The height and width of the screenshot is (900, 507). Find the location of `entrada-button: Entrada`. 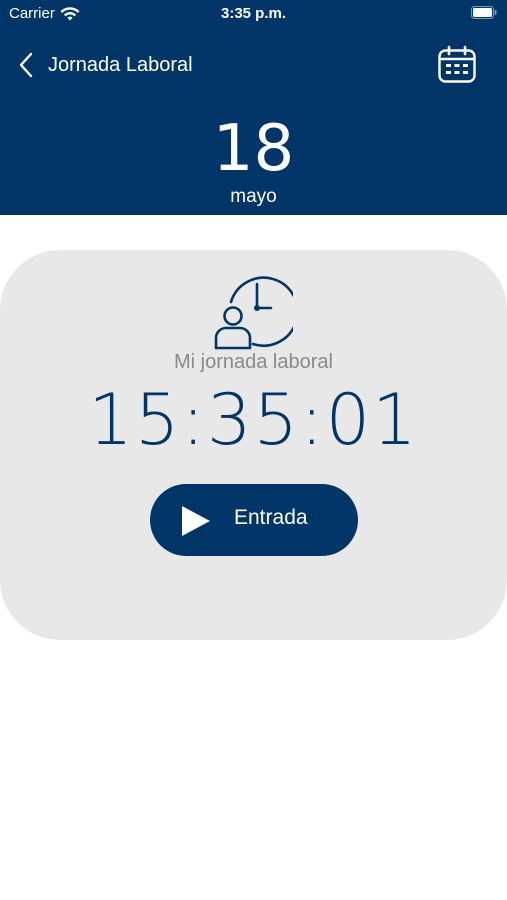

entrada-button: Entrada is located at coordinates (254, 520).